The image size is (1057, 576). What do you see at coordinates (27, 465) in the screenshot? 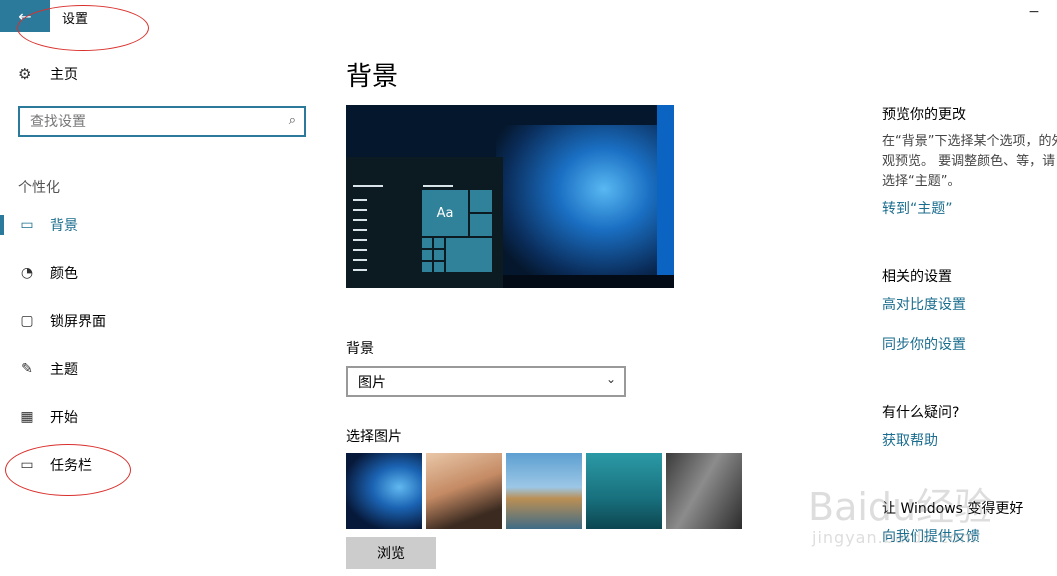
I see `taskbar-icon: ▭` at bounding box center [27, 465].